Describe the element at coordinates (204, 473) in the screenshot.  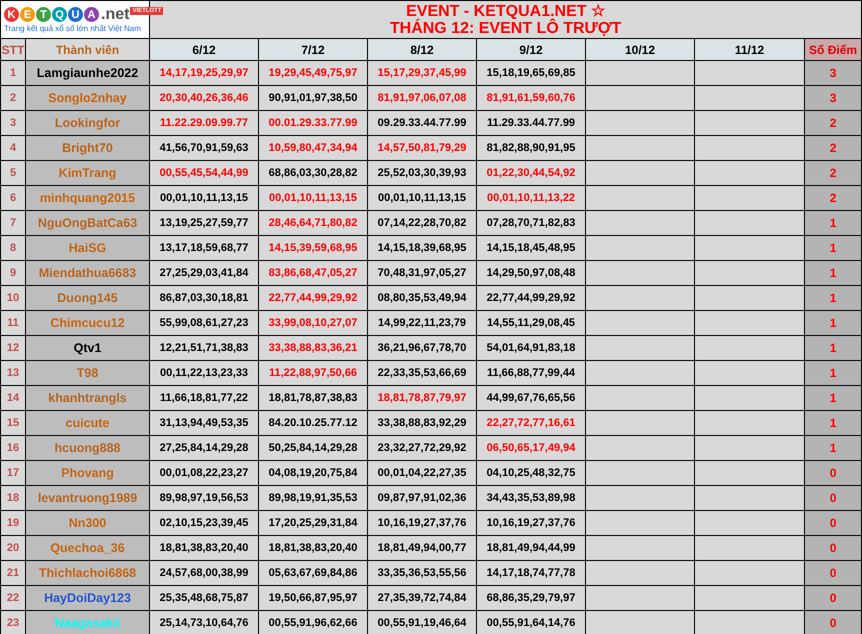
I see `pick-cell: 00,01,08,22,23,27` at that location.